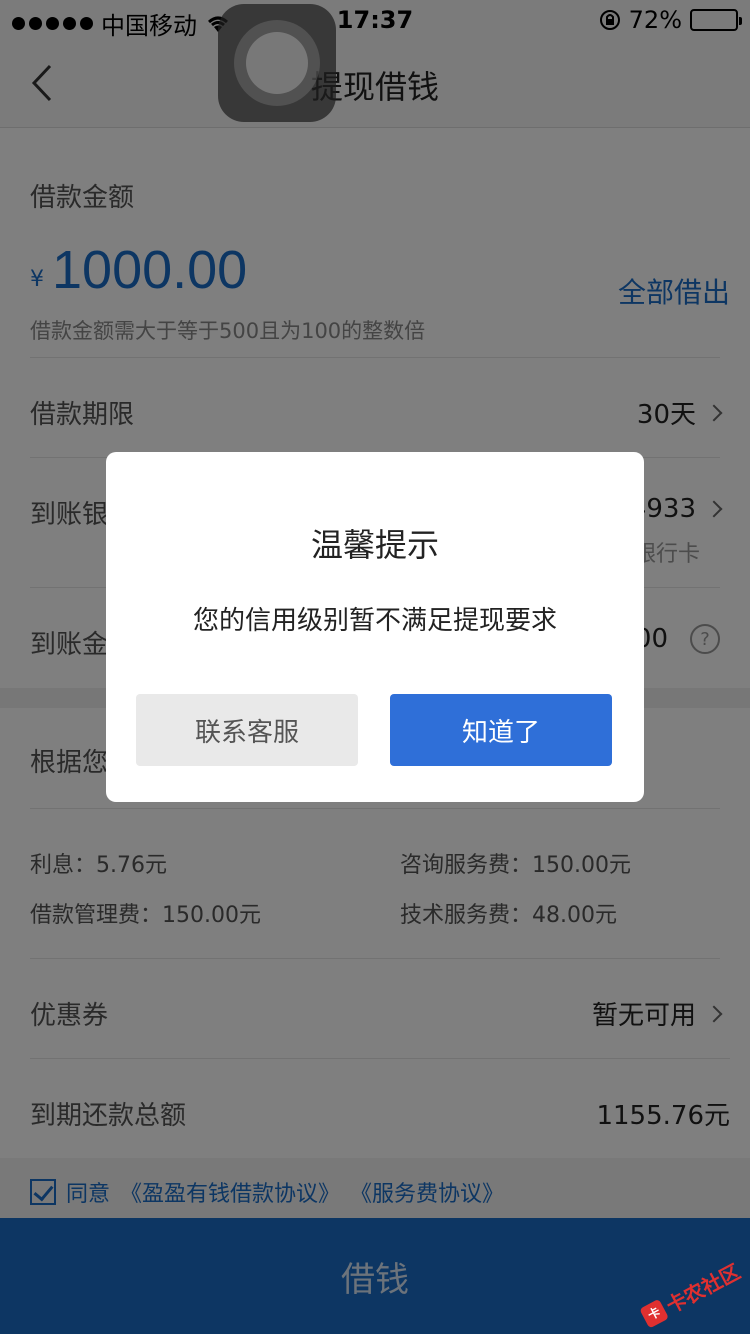 This screenshot has height=1334, width=750. Describe the element at coordinates (374, 621) in the screenshot. I see `dialog-message: 您的信用级别暂不满足提现要求` at that location.